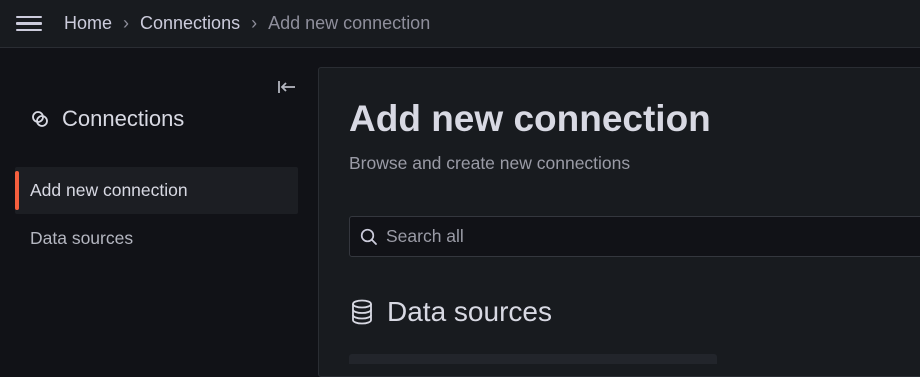 The image size is (920, 377). Describe the element at coordinates (469, 311) in the screenshot. I see `section-title: Data sources` at that location.